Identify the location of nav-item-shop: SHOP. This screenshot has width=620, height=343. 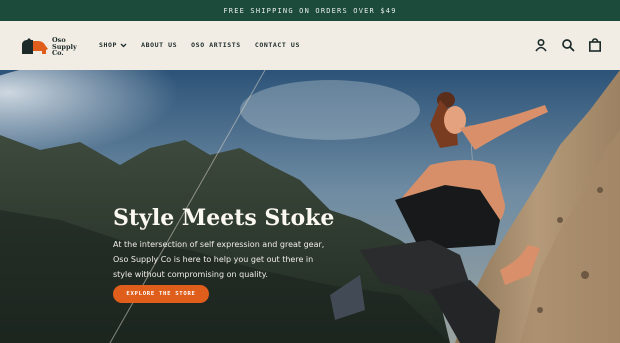
(113, 45).